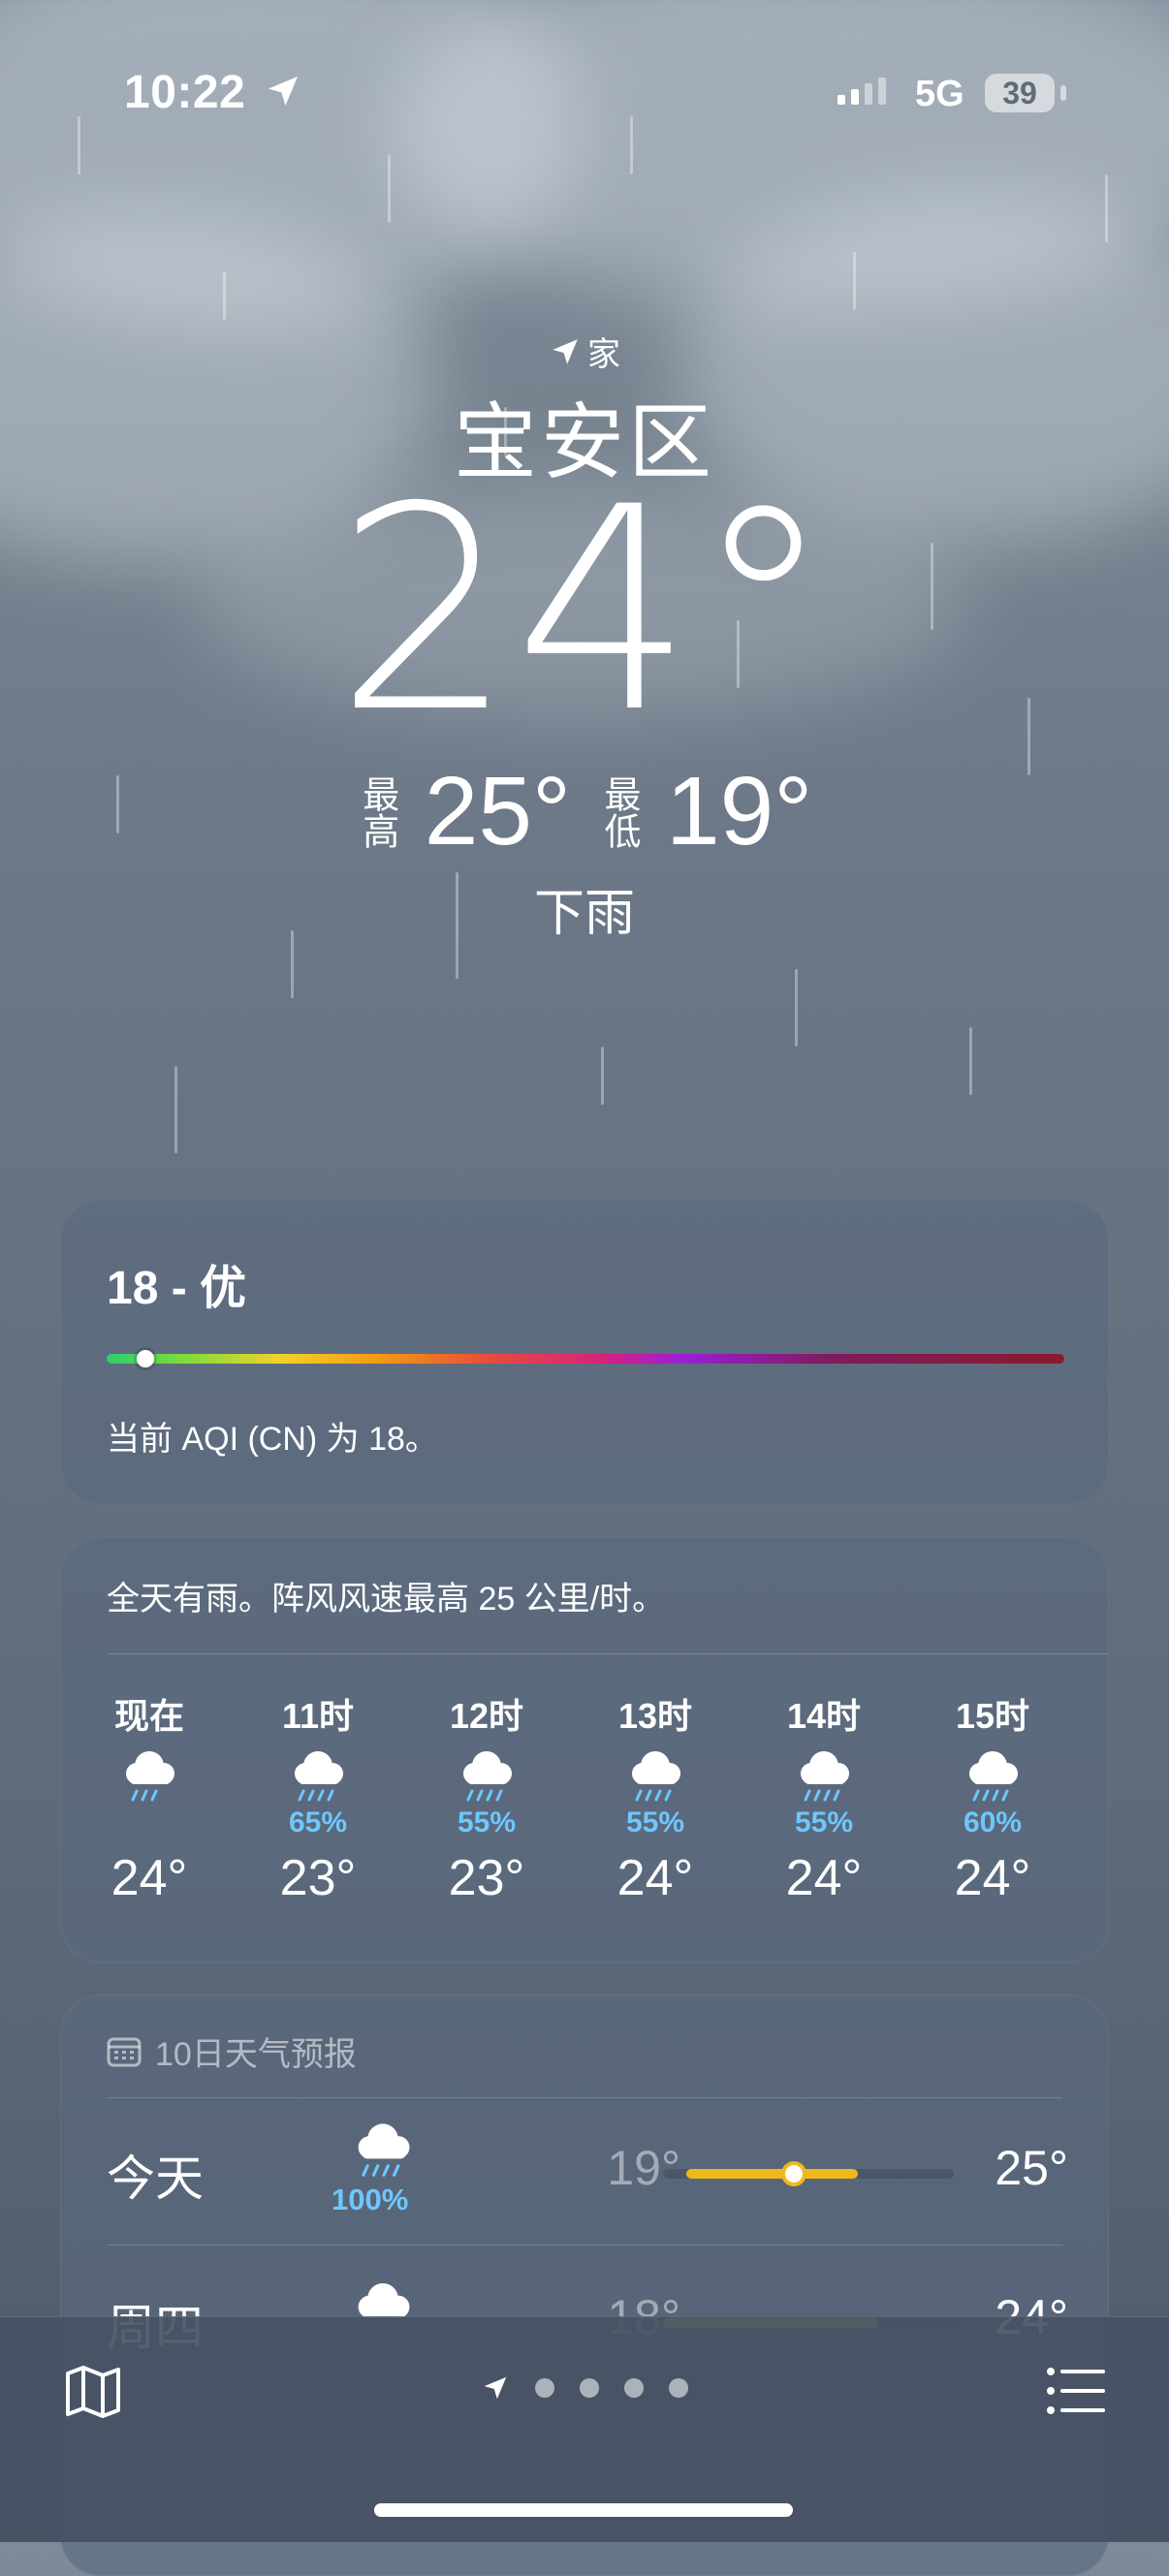  What do you see at coordinates (655, 1716) in the screenshot?
I see `hour-label: 13时` at bounding box center [655, 1716].